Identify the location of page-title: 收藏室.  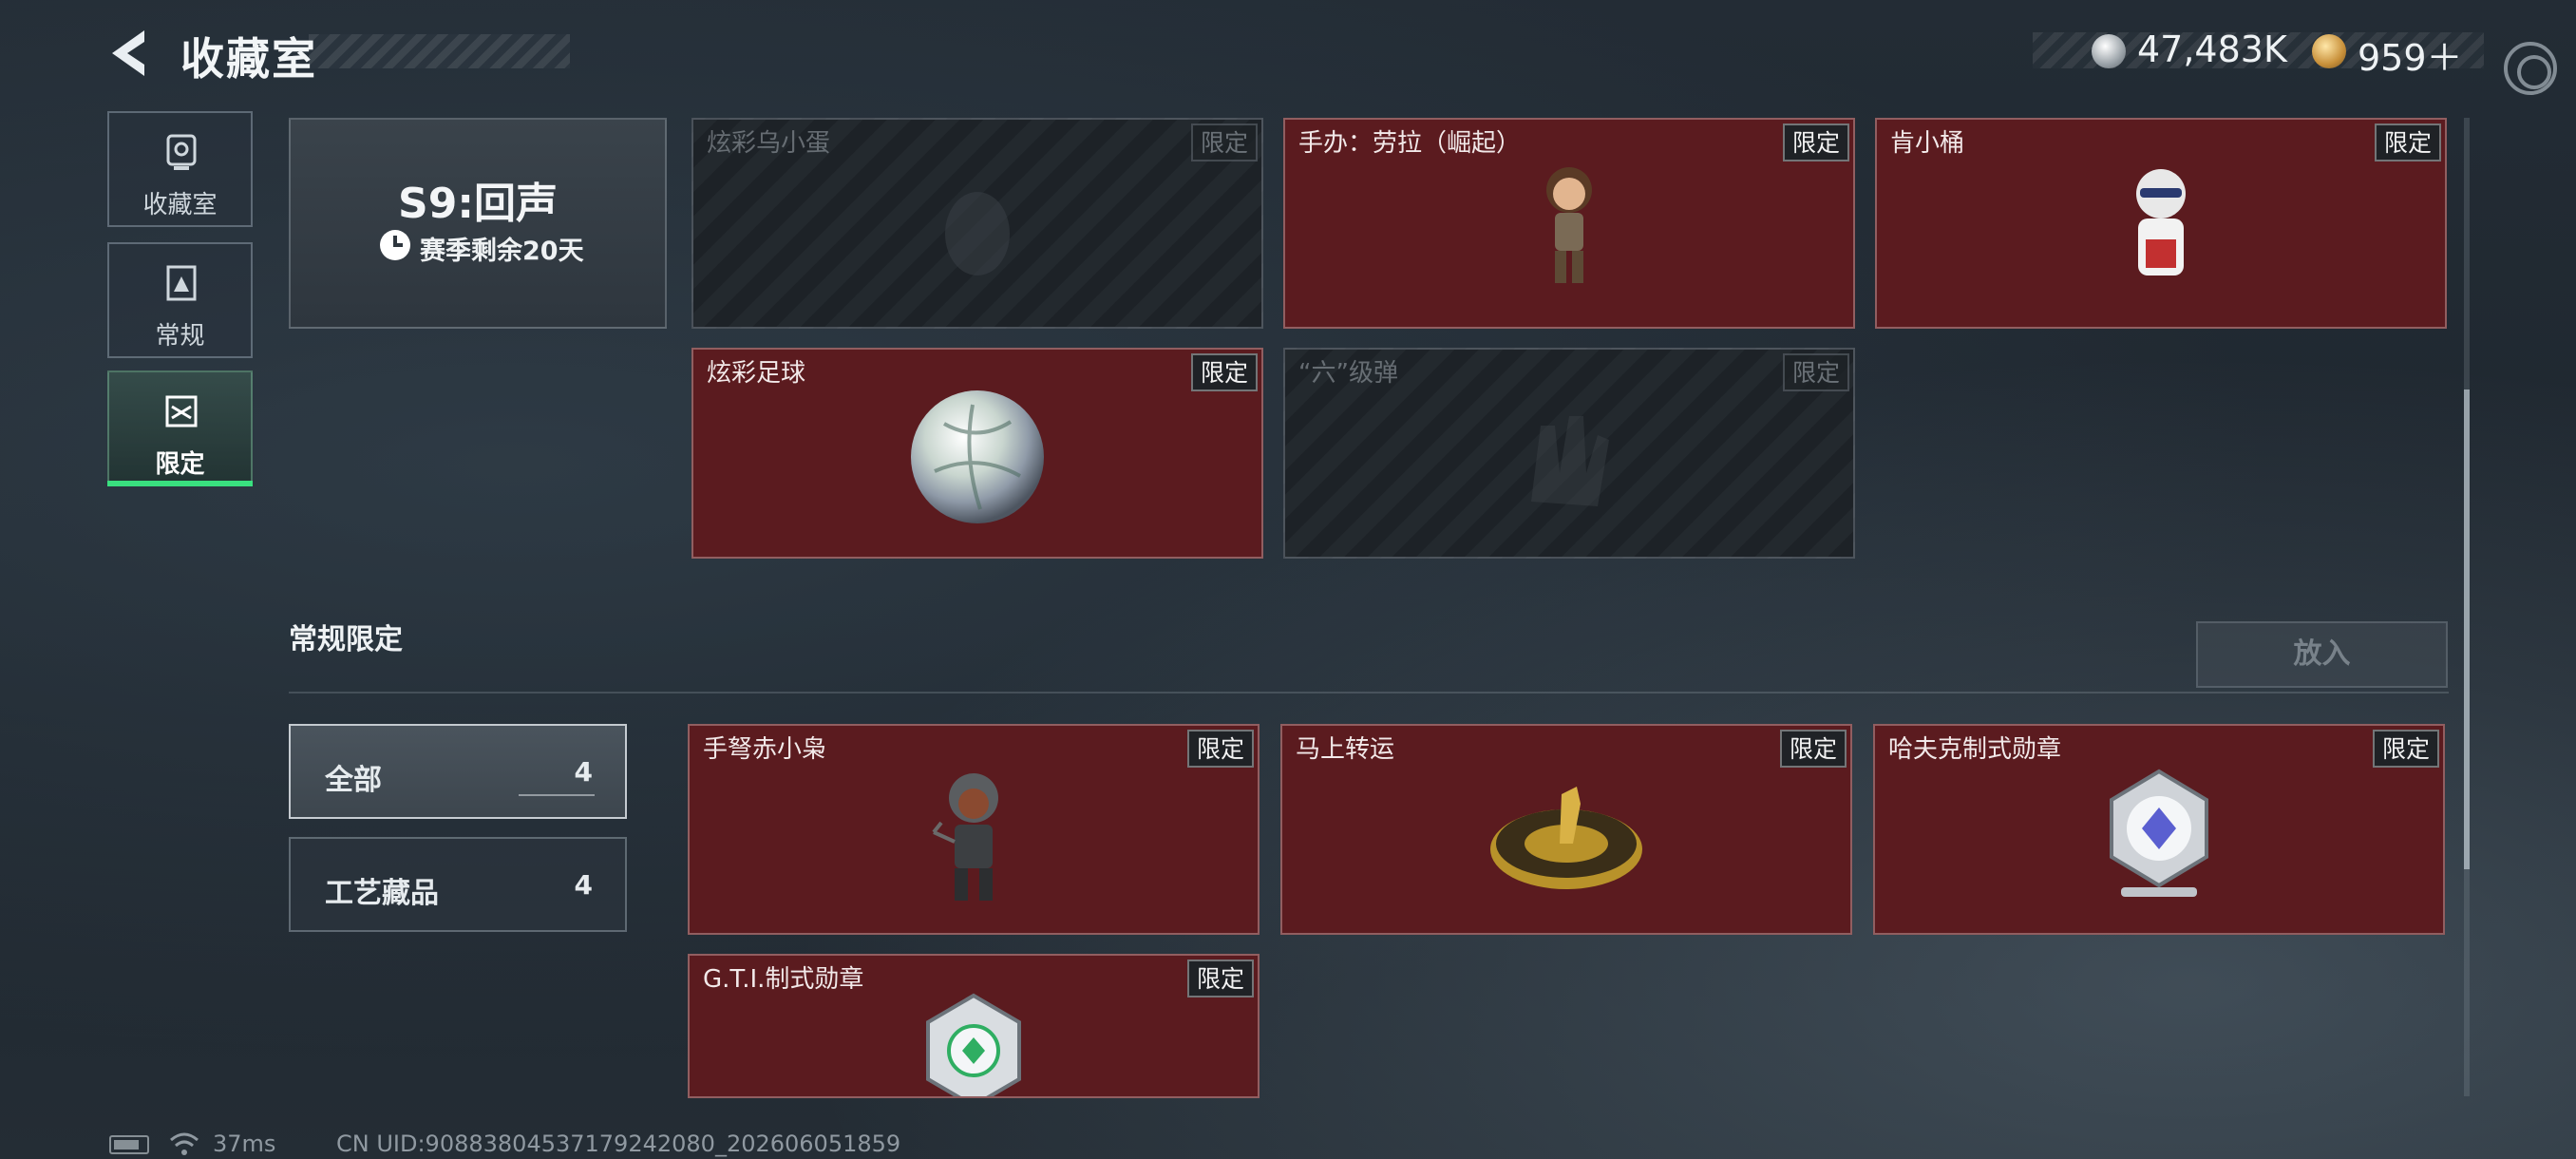
(248, 59).